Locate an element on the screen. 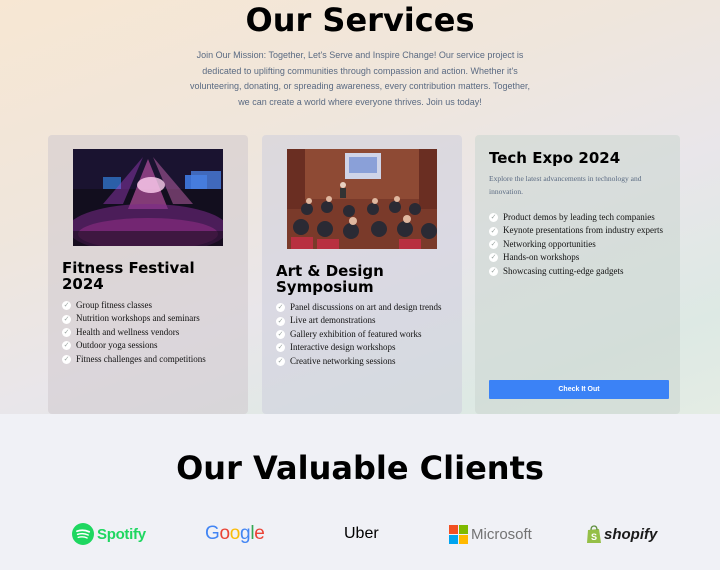 This screenshot has width=720, height=570. shopify-wordmark: shopify is located at coordinates (631, 534).